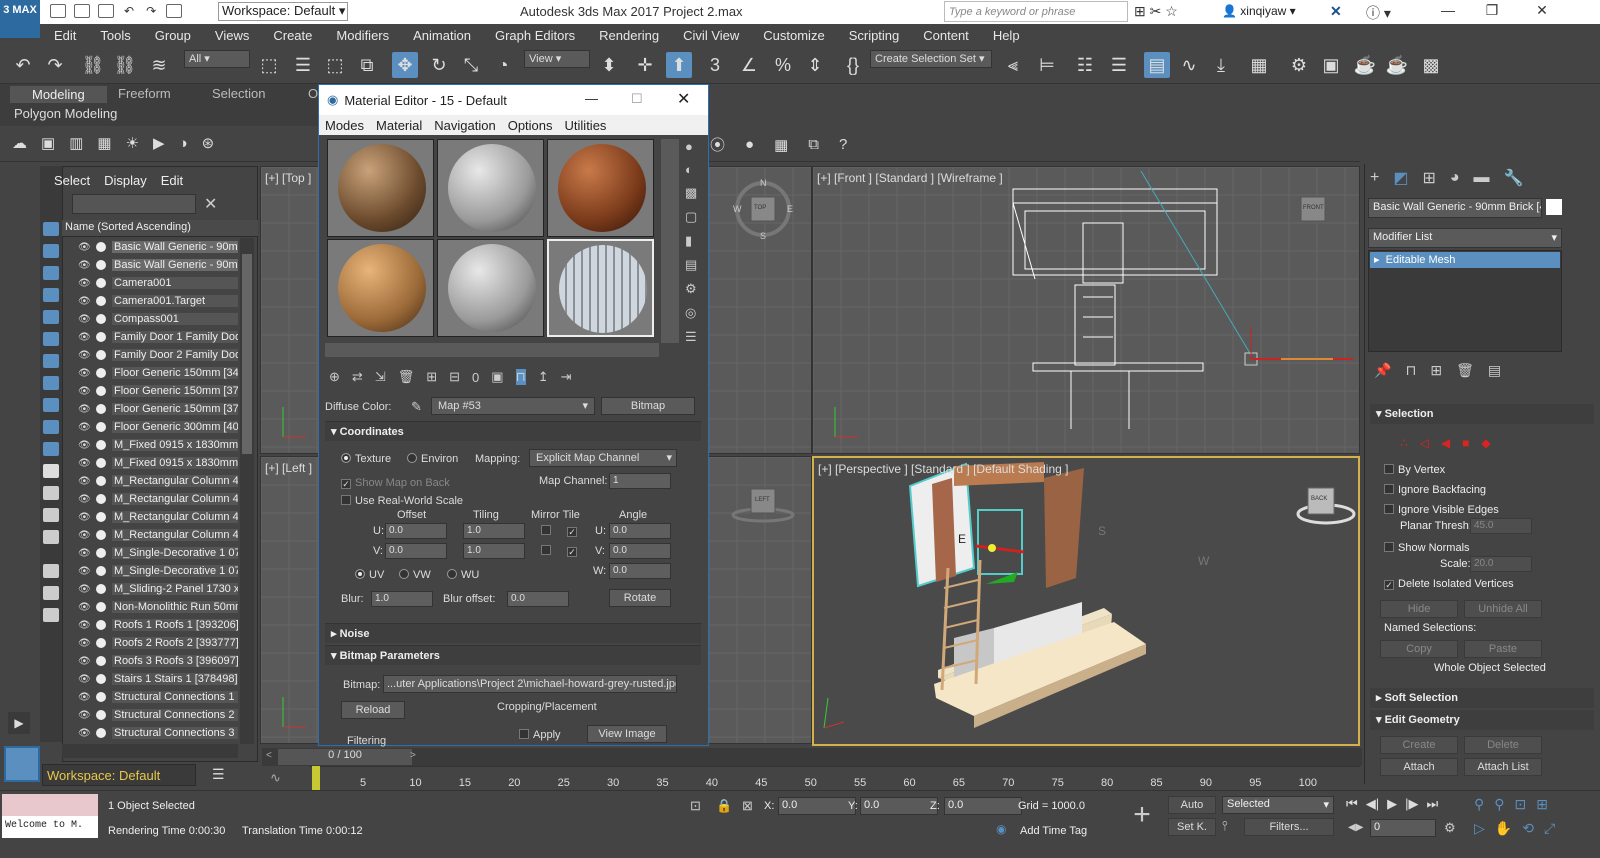 The image size is (1600, 858). What do you see at coordinates (159, 65) in the screenshot?
I see `bind-space-warp-icon: ≋` at bounding box center [159, 65].